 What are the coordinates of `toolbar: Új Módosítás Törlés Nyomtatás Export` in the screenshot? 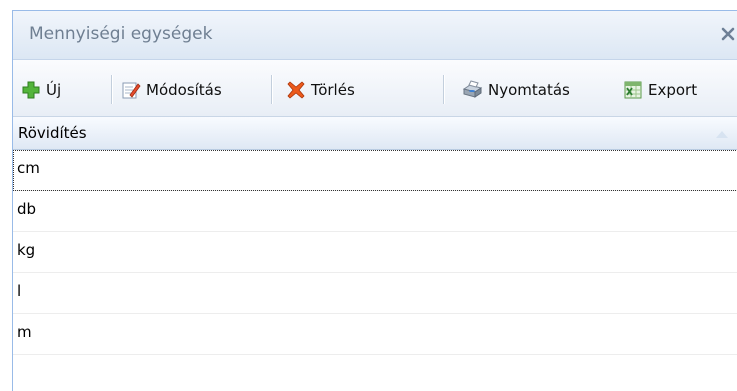 It's located at (375, 88).